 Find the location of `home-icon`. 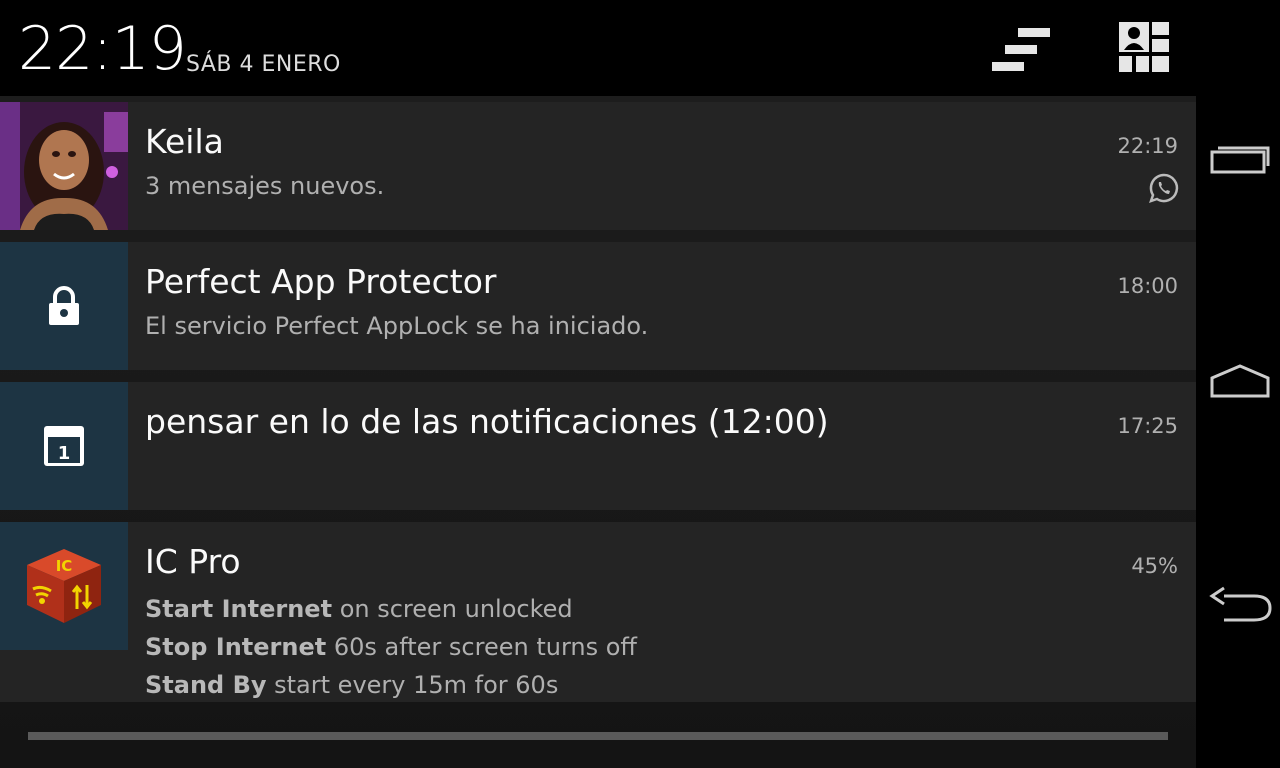

home-icon is located at coordinates (1240, 382).